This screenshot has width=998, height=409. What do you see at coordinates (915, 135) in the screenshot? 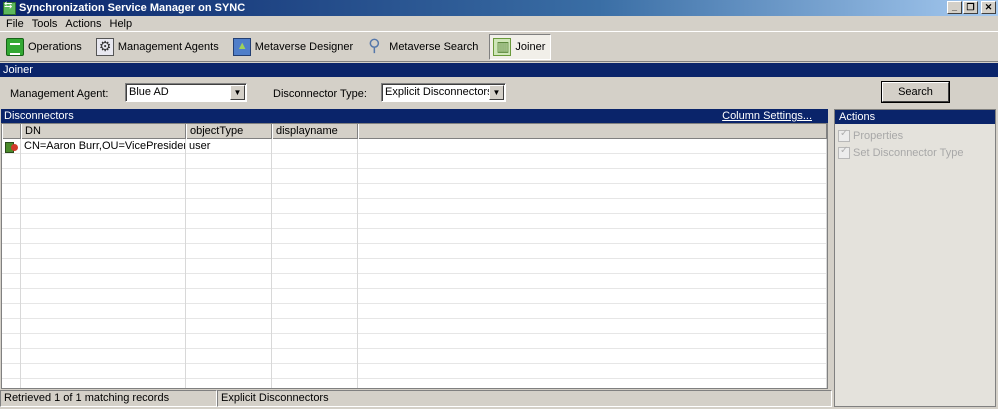
I see `action-properties: Properties` at bounding box center [915, 135].